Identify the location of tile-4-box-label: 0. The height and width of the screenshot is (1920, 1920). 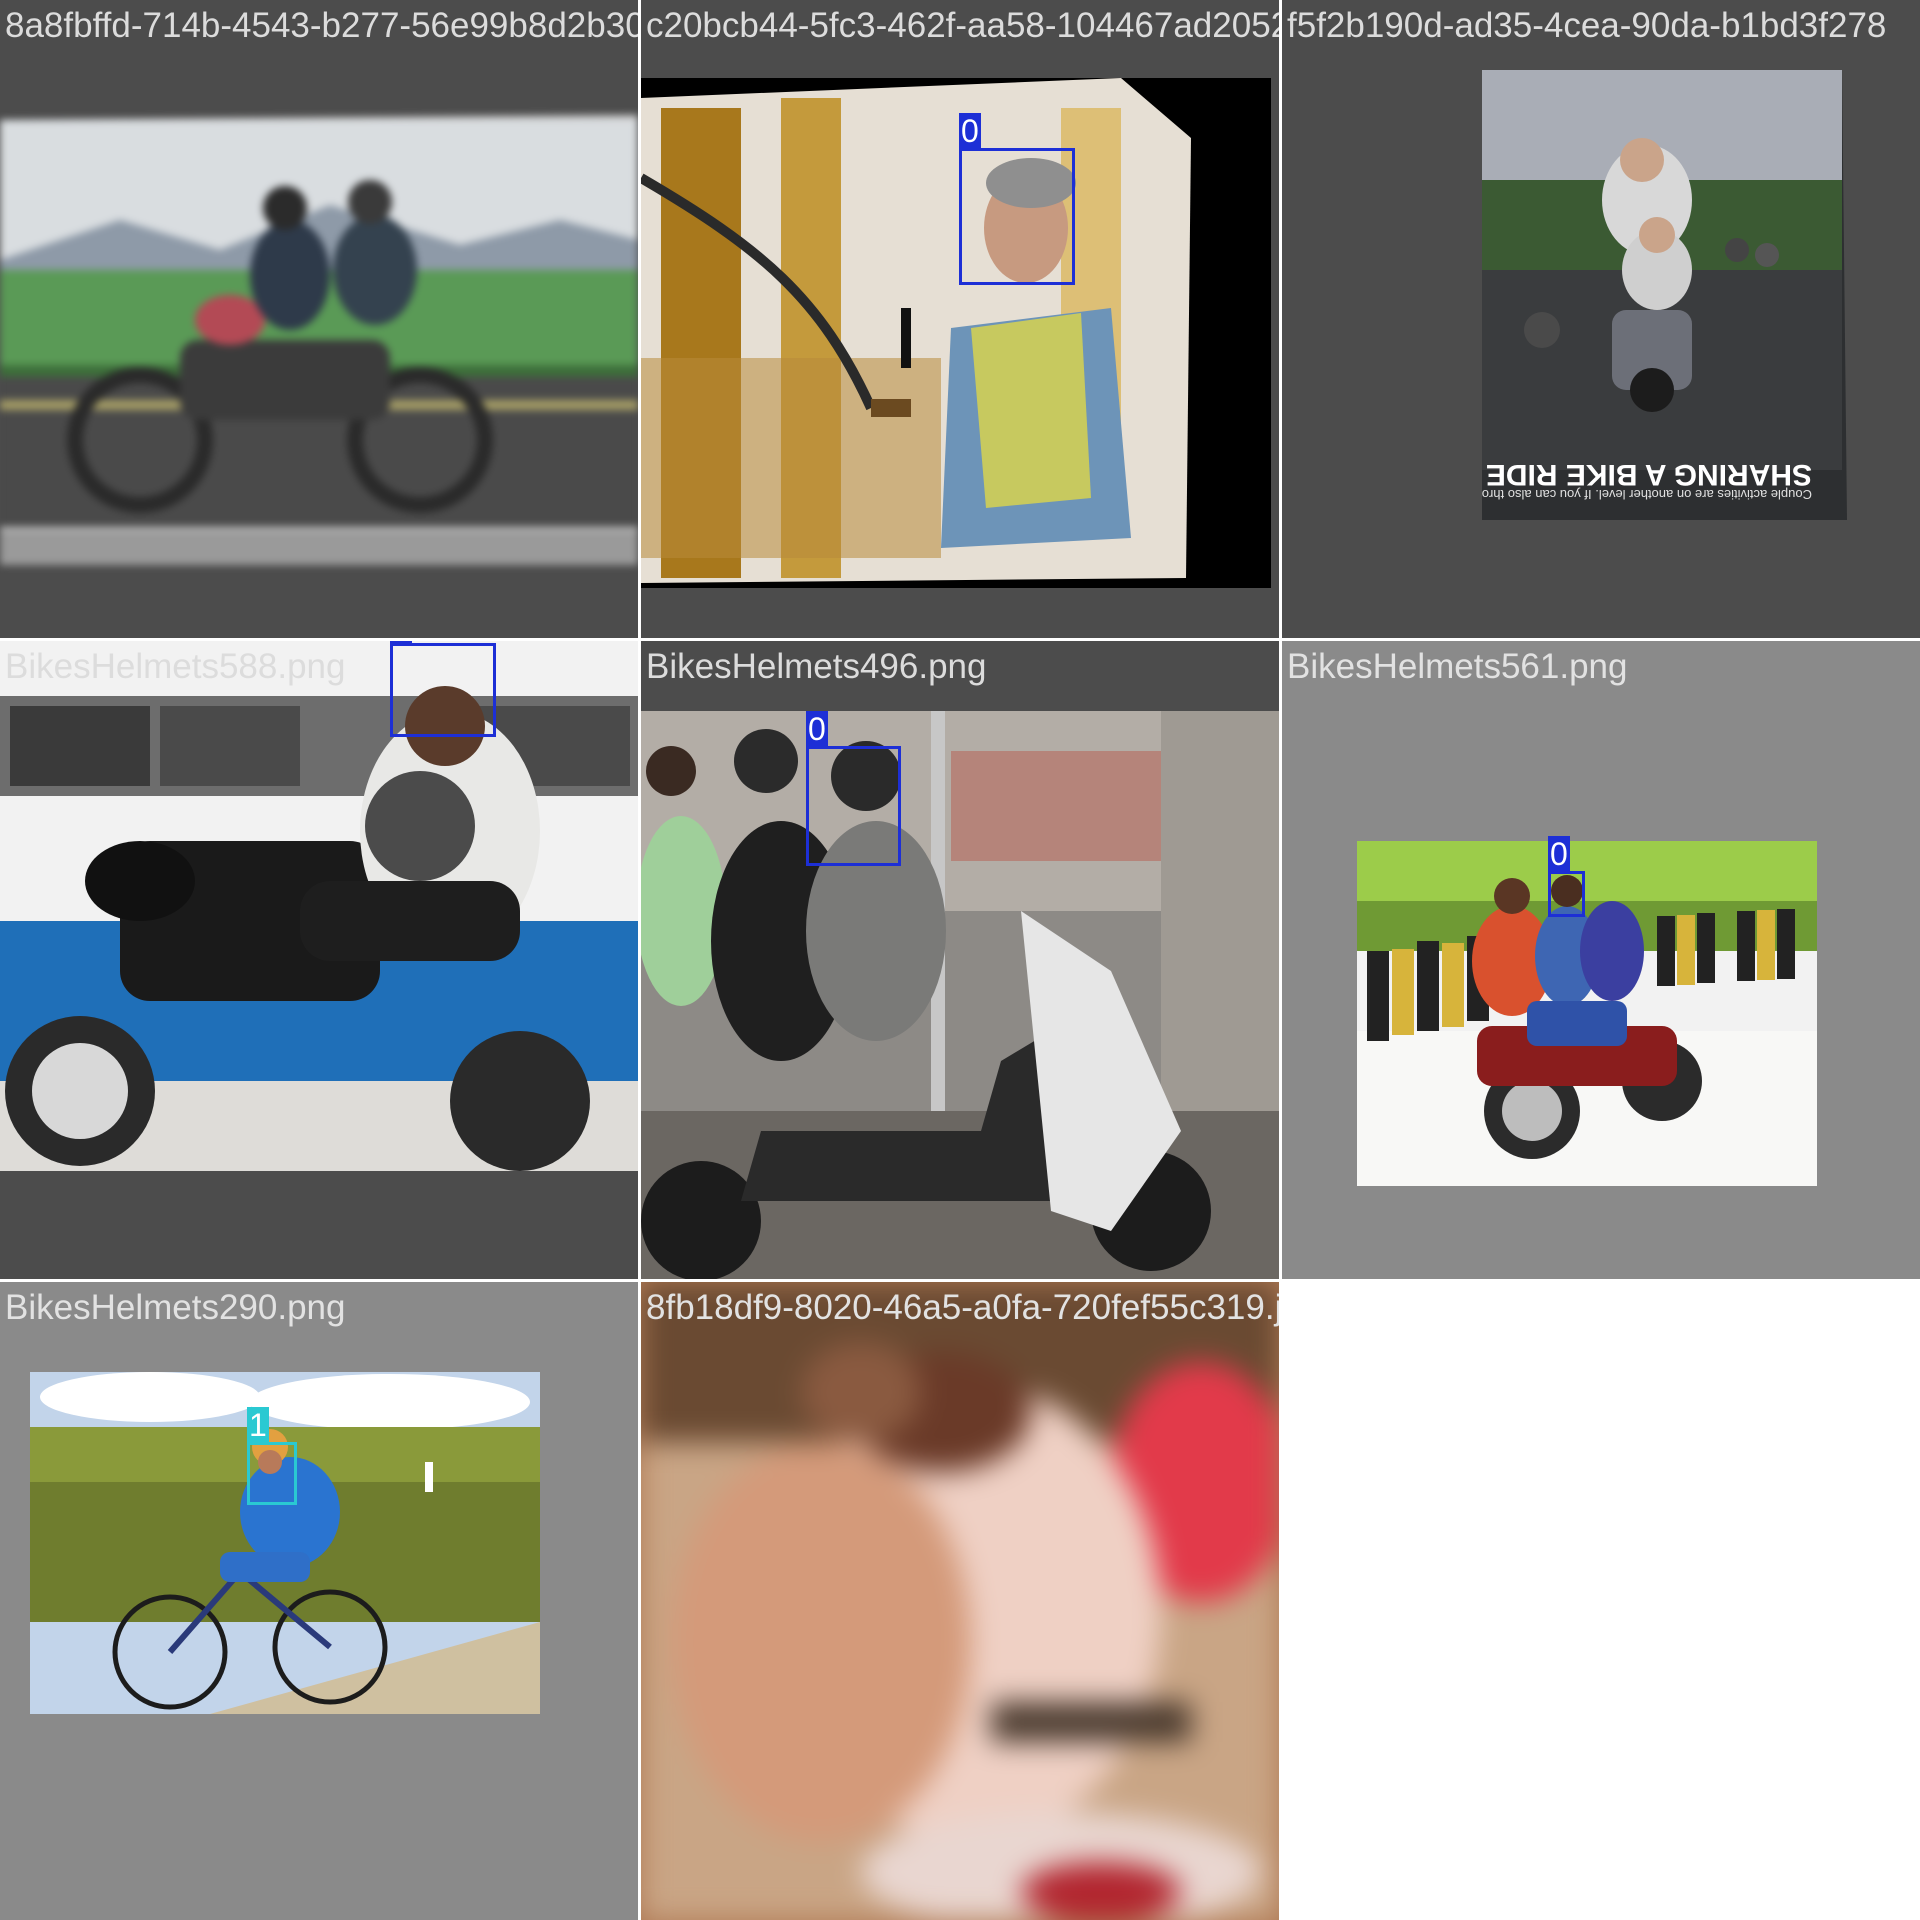
(401, 642).